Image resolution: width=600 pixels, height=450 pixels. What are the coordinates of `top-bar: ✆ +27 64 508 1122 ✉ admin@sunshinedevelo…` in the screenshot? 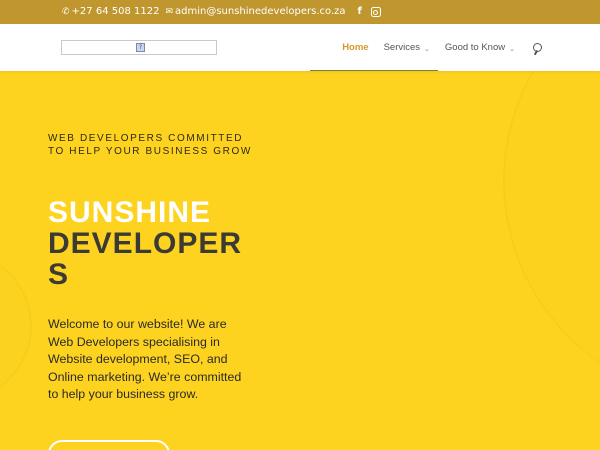 It's located at (300, 12).